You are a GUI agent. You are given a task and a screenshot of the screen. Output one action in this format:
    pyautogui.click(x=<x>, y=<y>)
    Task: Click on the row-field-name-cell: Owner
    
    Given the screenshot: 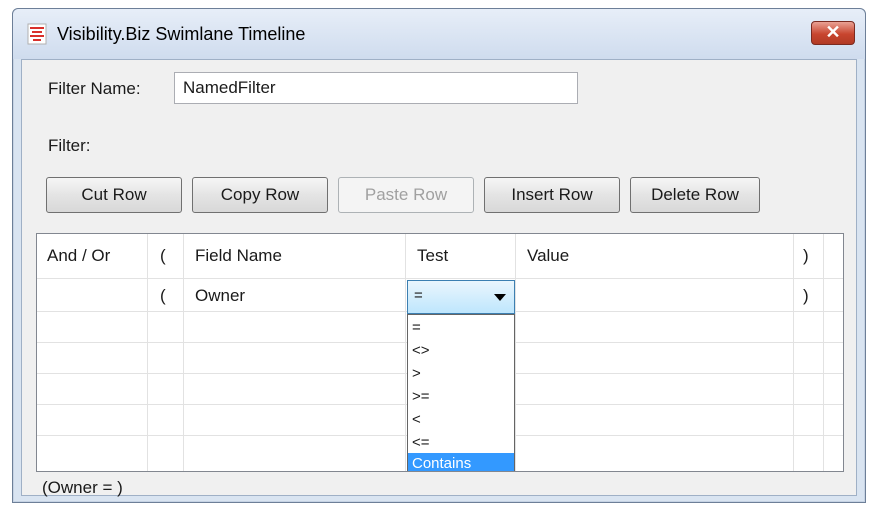 What is the action you would take?
    pyautogui.click(x=220, y=296)
    